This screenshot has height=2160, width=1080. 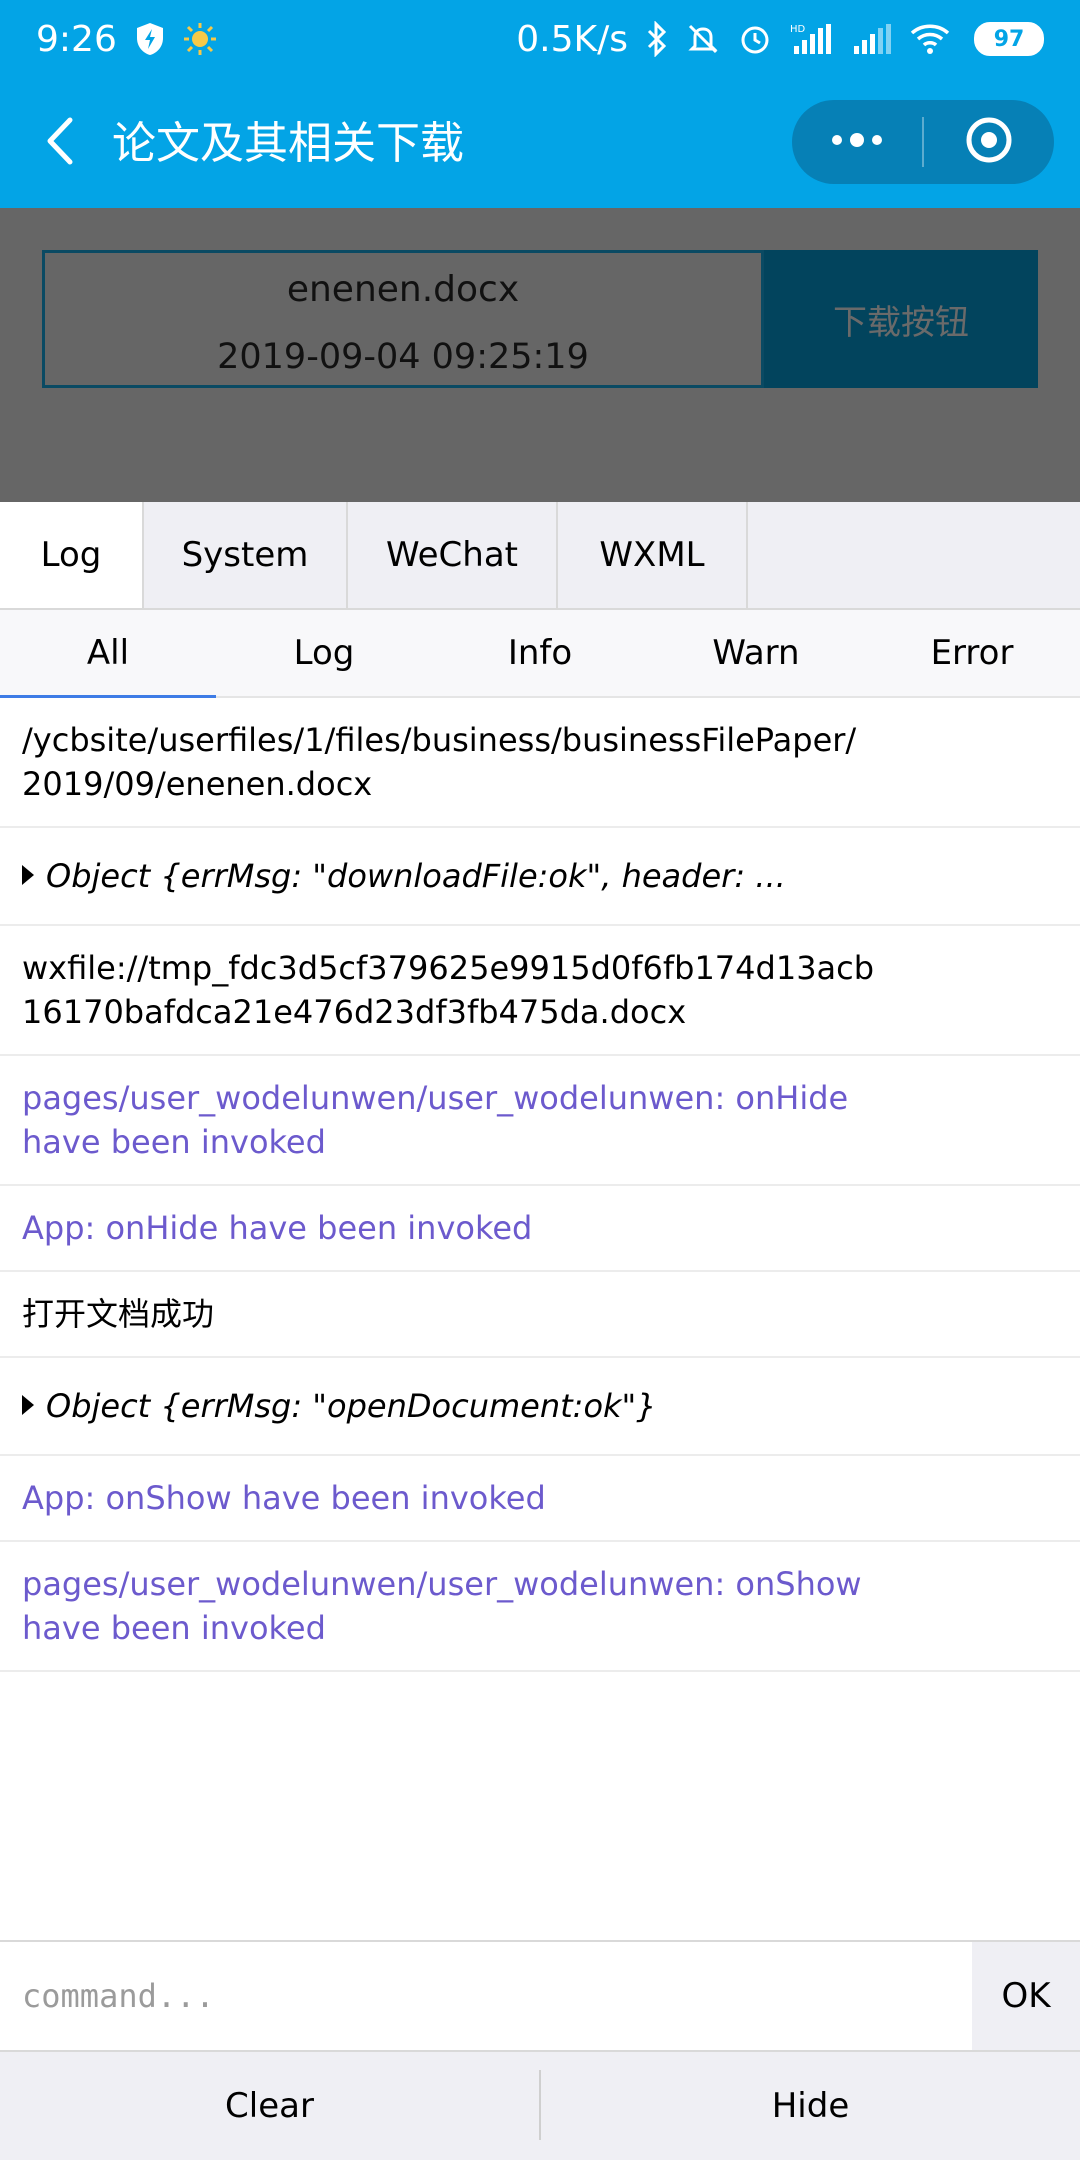 I want to click on more-dots-icon, so click(x=857, y=142).